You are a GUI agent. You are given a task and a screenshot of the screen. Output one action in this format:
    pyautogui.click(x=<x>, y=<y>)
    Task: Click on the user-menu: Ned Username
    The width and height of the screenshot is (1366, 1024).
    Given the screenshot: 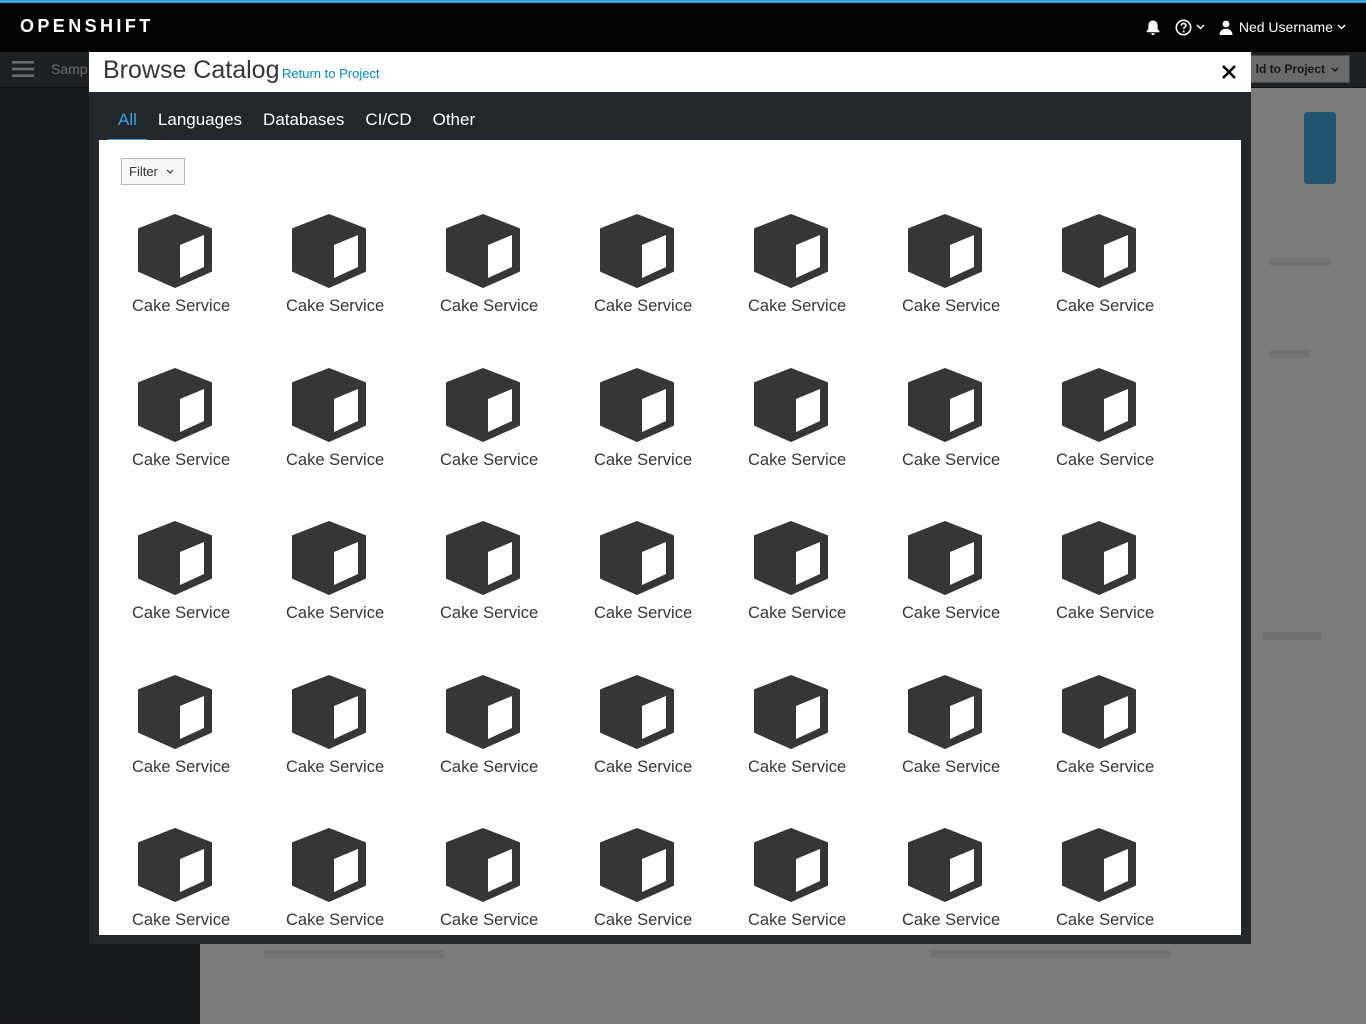 What is the action you would take?
    pyautogui.click(x=1282, y=27)
    